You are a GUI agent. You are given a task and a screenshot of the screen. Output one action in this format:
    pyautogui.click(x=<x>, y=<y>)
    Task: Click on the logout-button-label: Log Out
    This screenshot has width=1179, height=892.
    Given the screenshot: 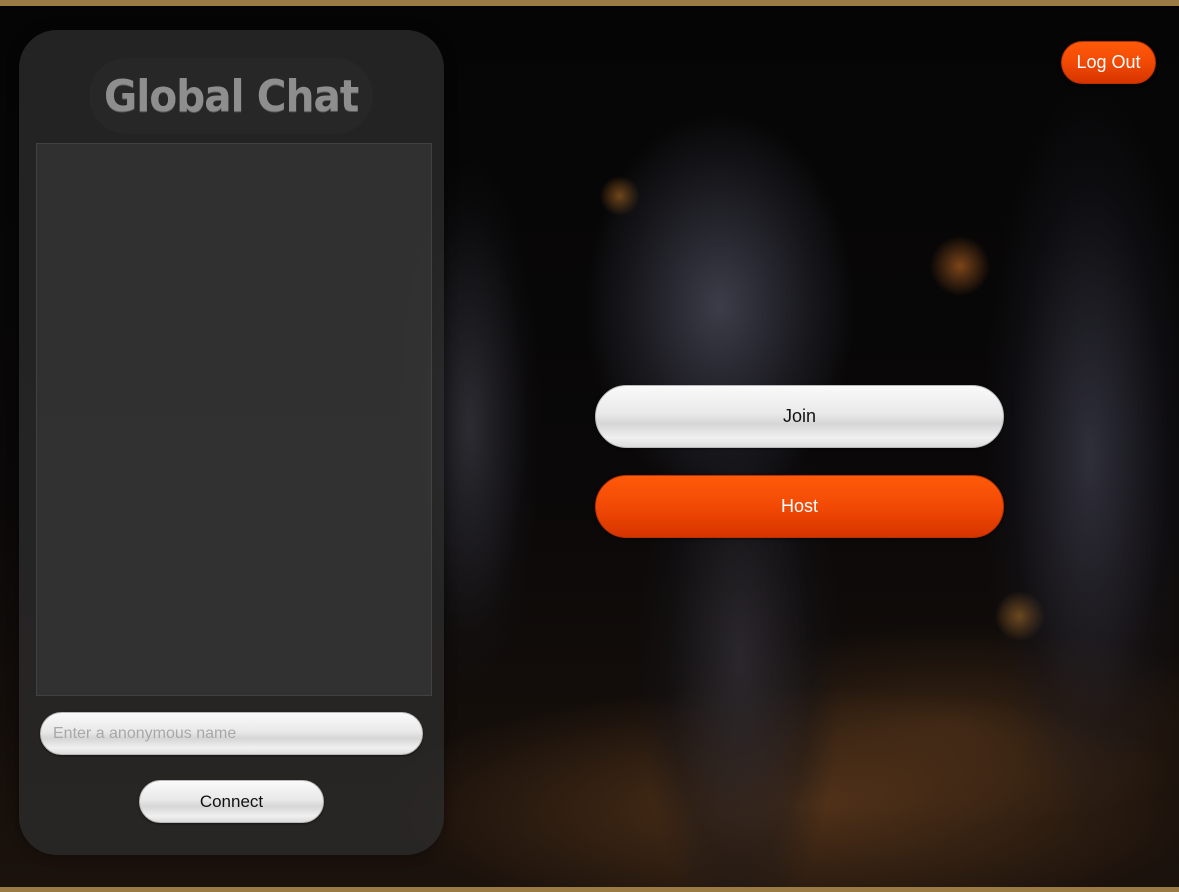 What is the action you would take?
    pyautogui.click(x=1108, y=62)
    